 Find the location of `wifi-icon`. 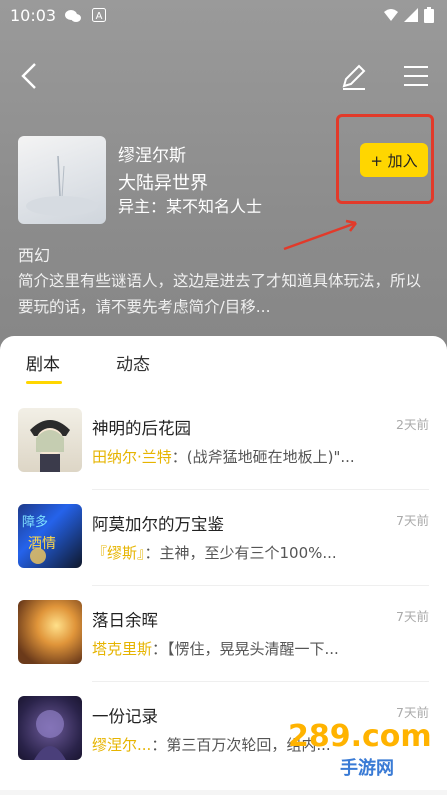

wifi-icon is located at coordinates (391, 15).